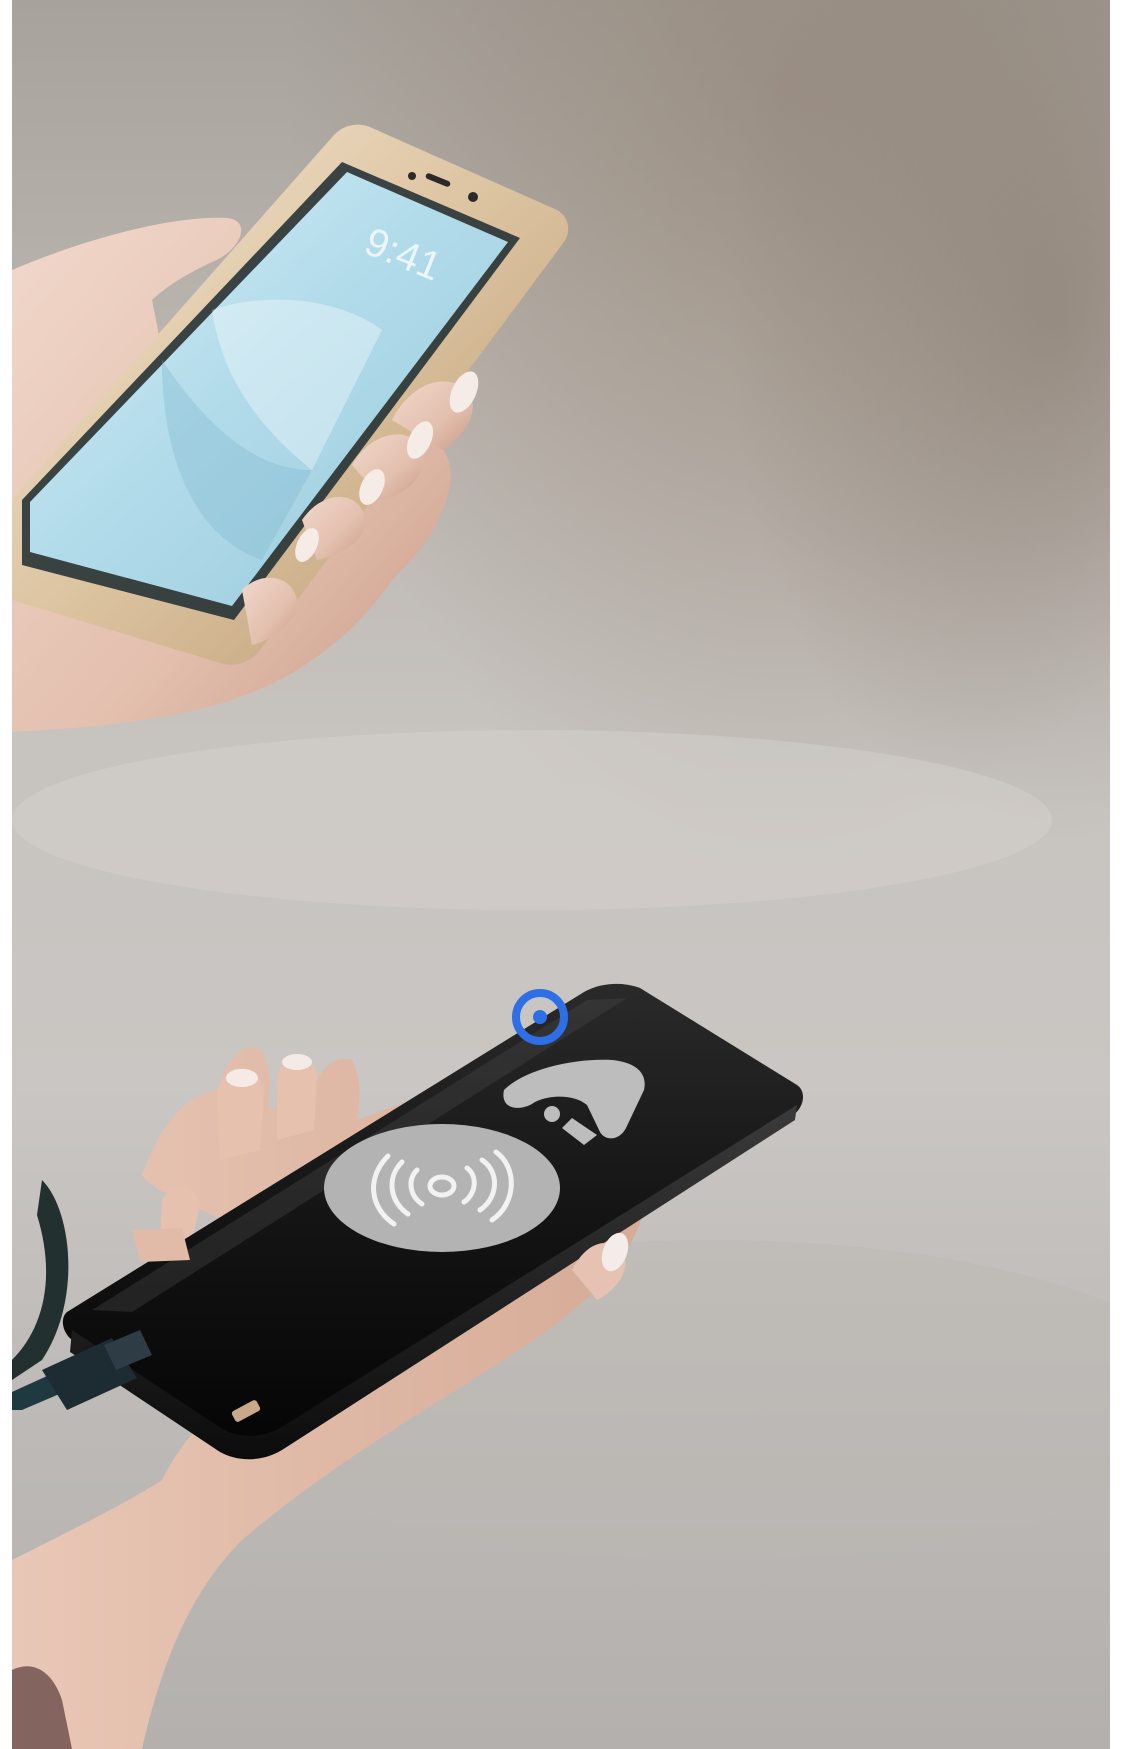 The height and width of the screenshot is (1749, 1127). I want to click on right-margin, so click(1118, 874).